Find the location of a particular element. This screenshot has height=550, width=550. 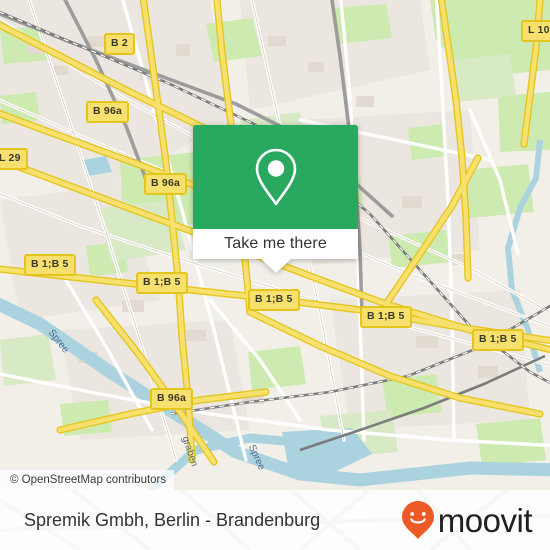

take-me-there-label: Take me there is located at coordinates (275, 243).